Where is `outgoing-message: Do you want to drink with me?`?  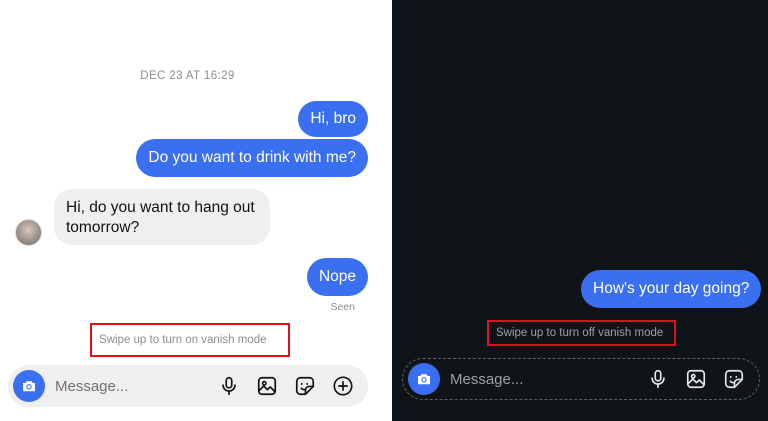
outgoing-message: Do you want to drink with me? is located at coordinates (252, 158).